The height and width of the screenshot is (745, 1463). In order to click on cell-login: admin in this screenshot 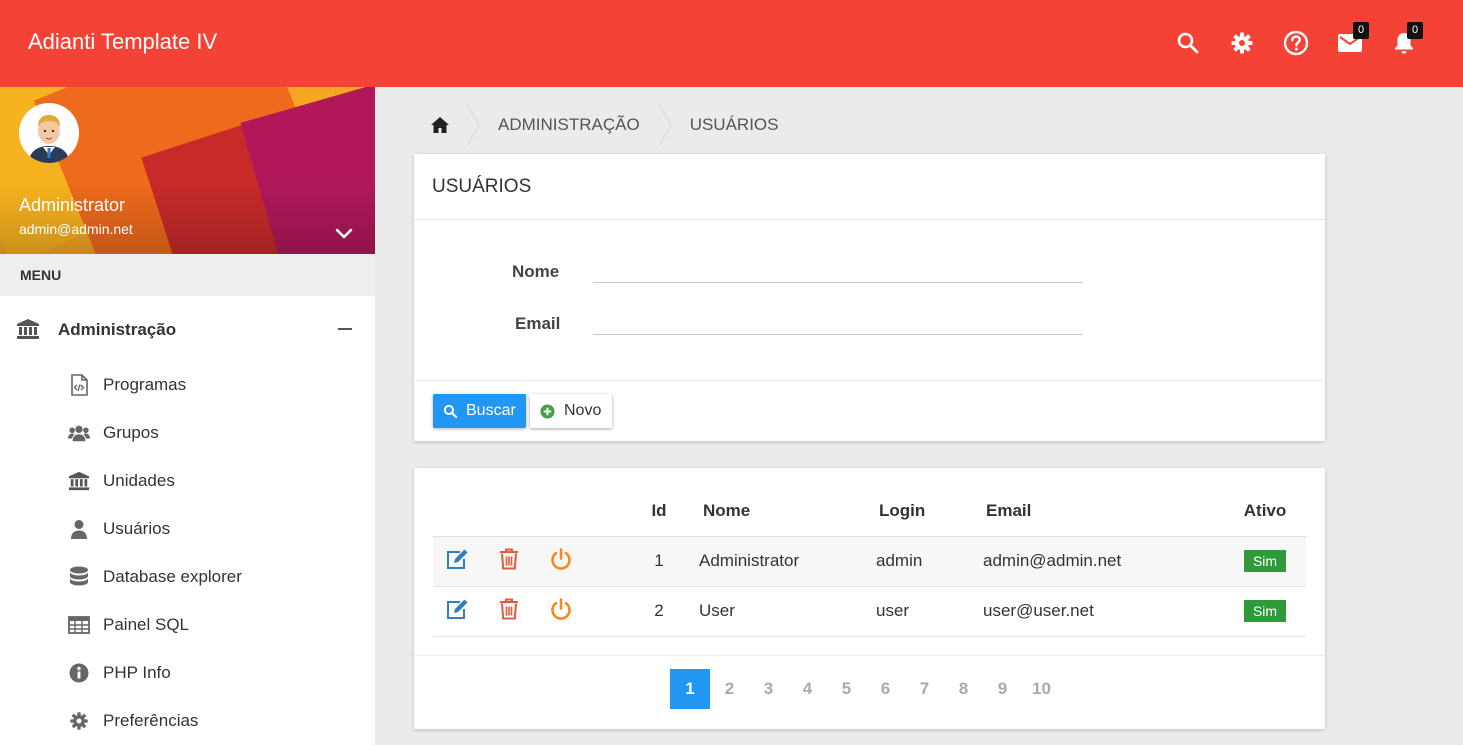, I will do `click(929, 561)`.